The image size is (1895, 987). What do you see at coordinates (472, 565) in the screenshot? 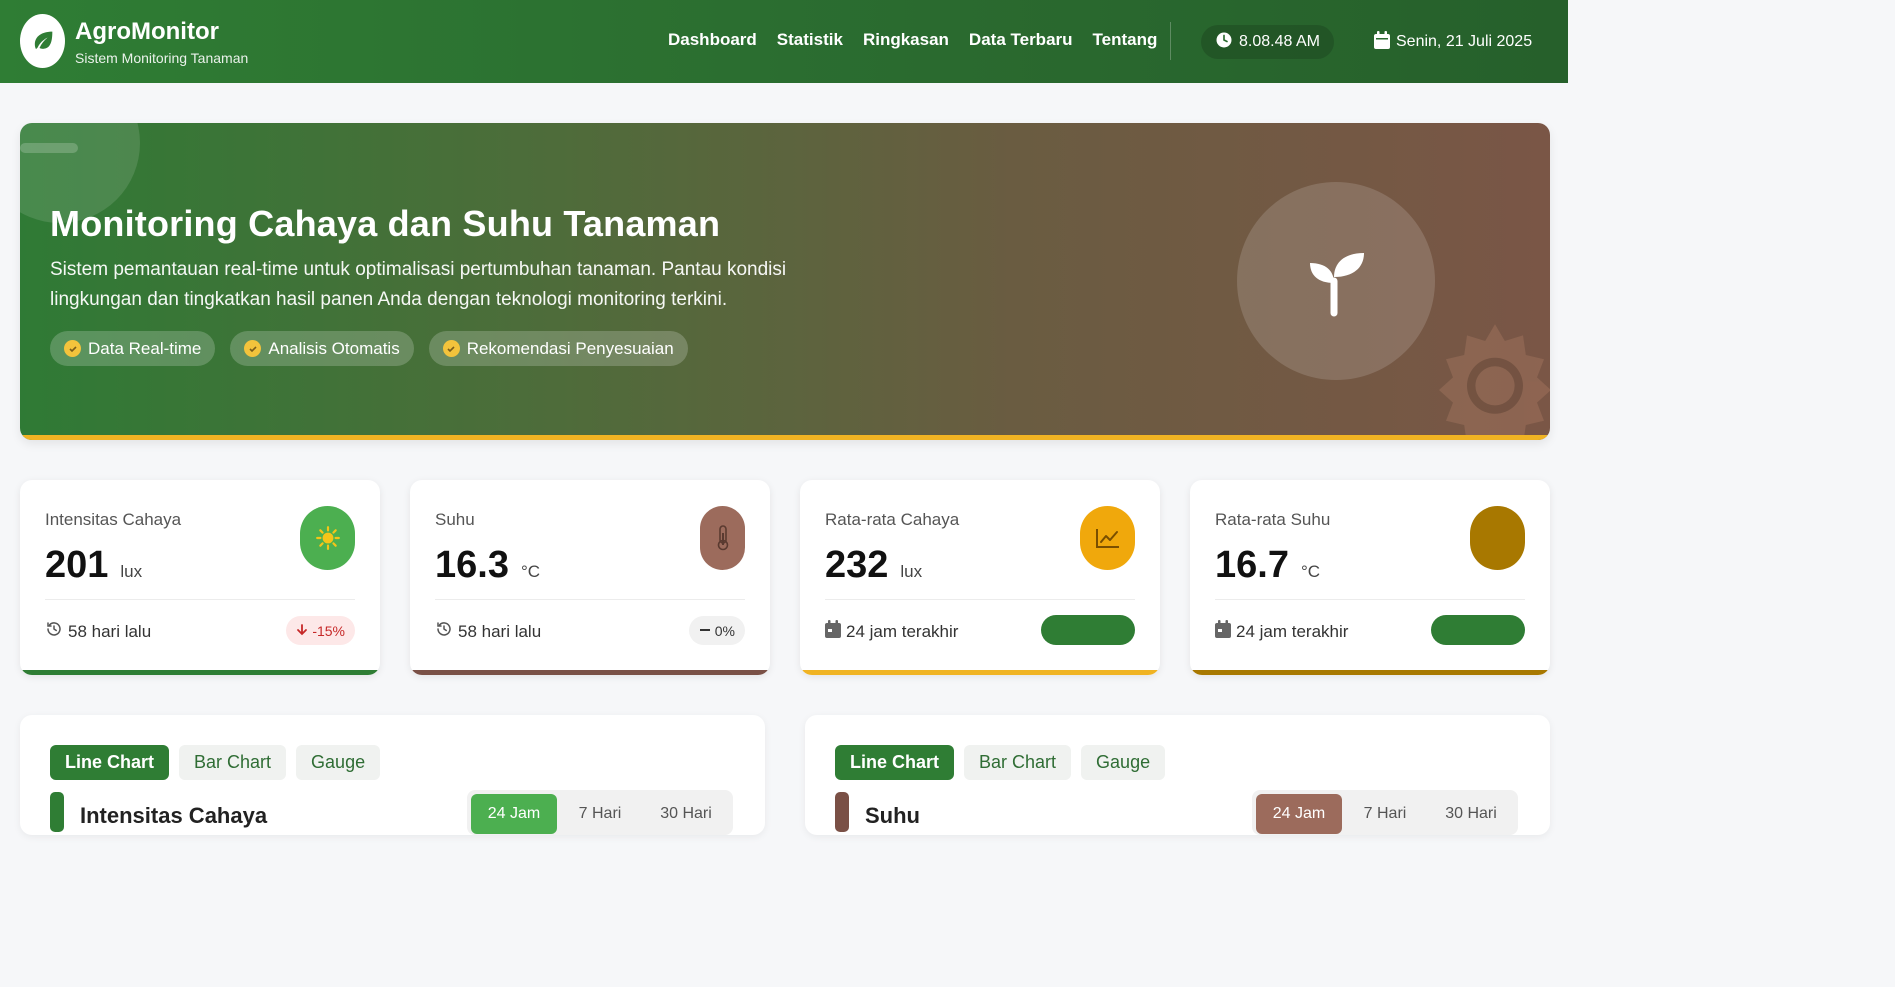
I see `value-number: 16.3` at bounding box center [472, 565].